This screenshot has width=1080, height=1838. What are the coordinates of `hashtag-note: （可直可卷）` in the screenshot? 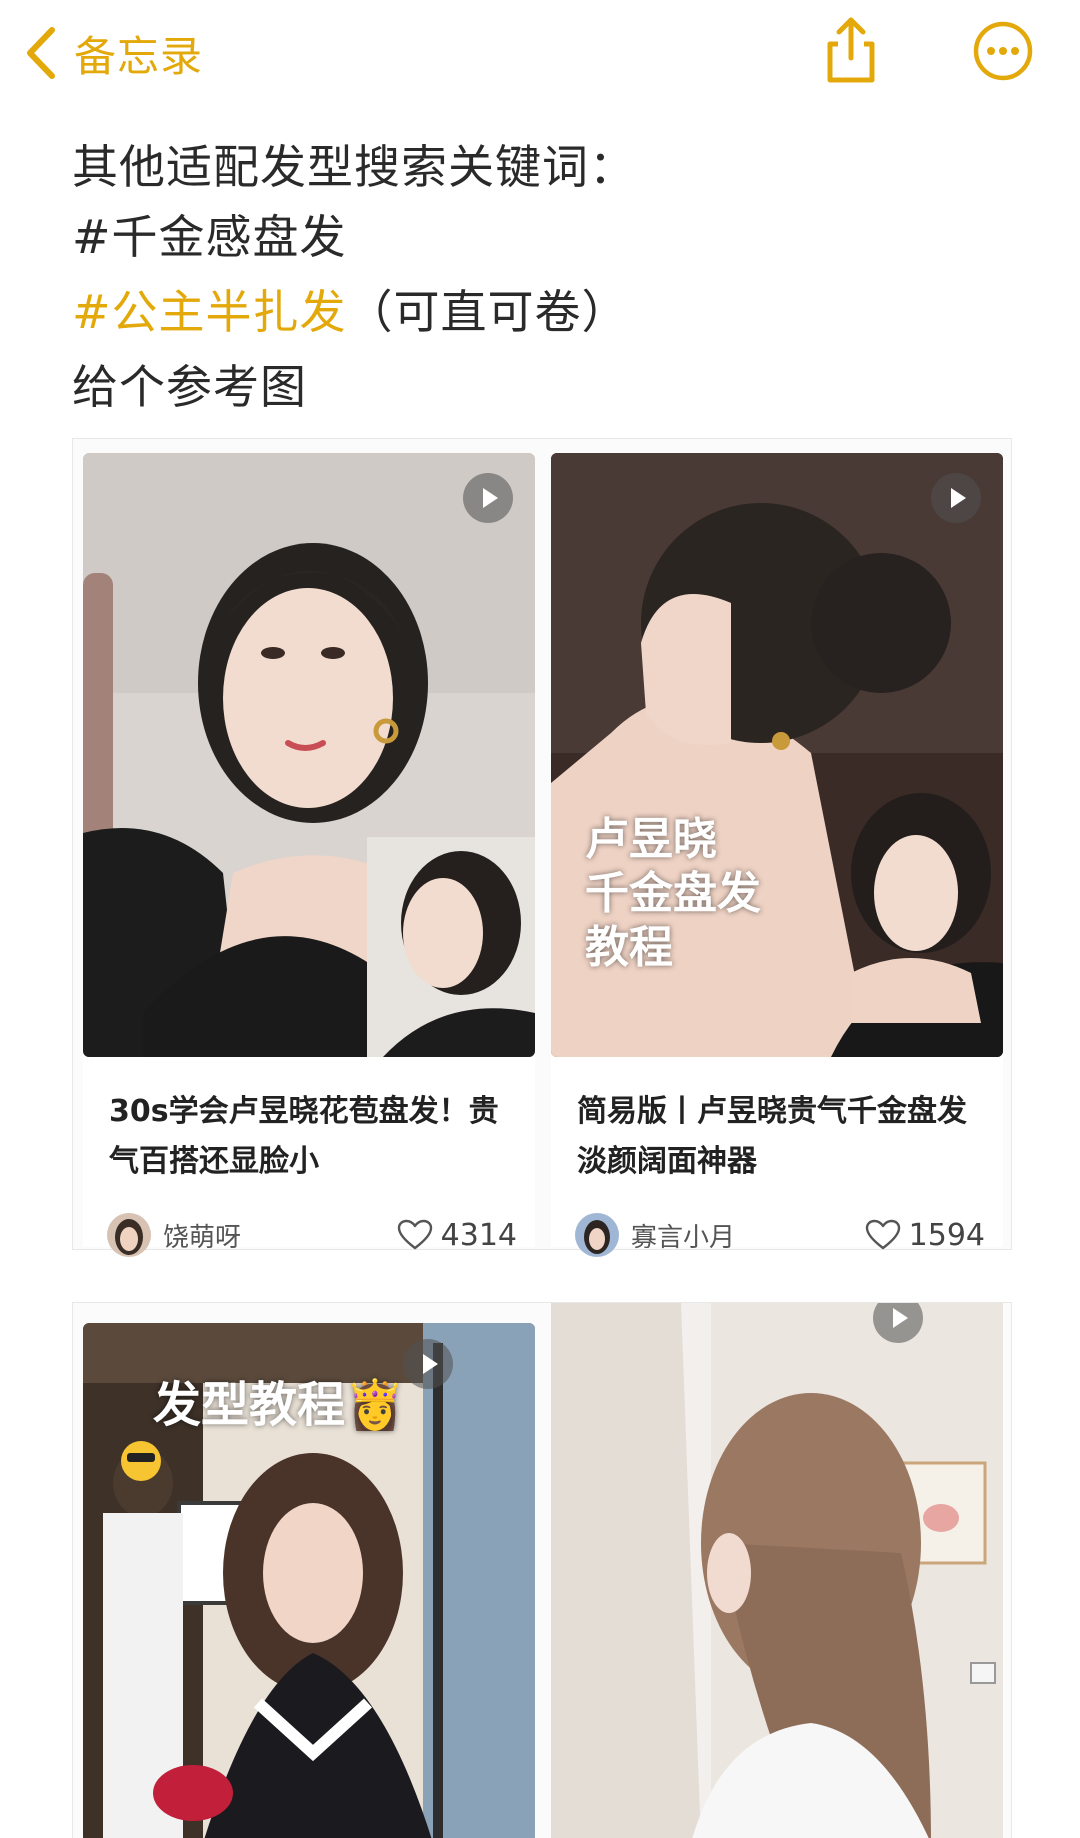 It's located at (487, 312).